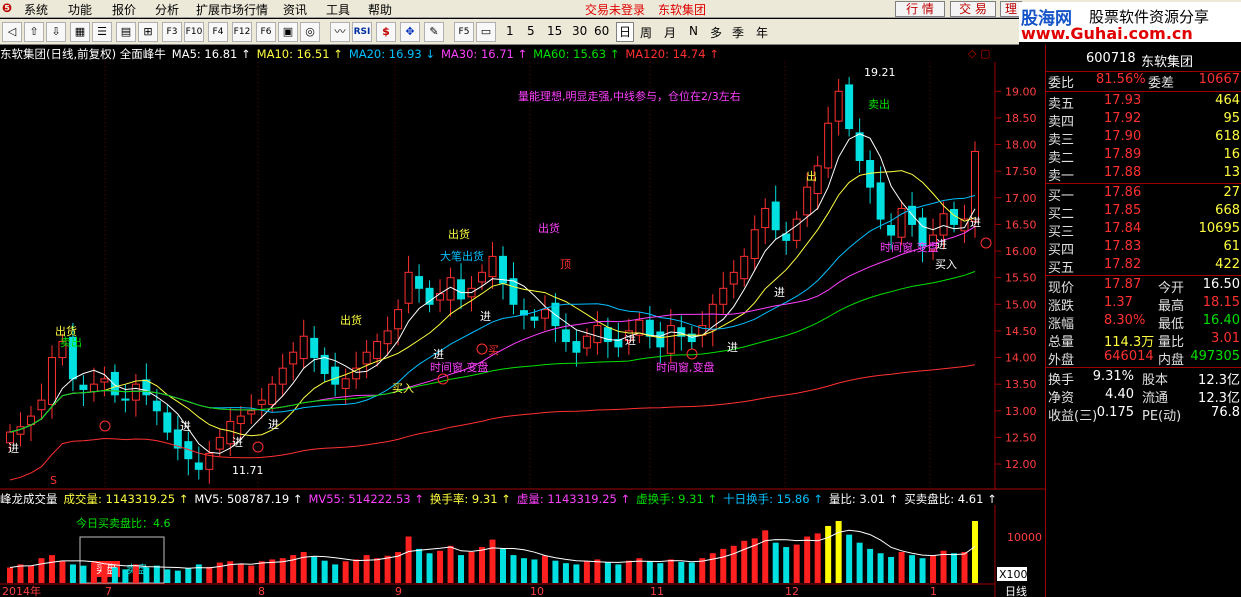 This screenshot has width=1241, height=597. Describe the element at coordinates (1221, 320) in the screenshot. I see `value: 16.40` at that location.